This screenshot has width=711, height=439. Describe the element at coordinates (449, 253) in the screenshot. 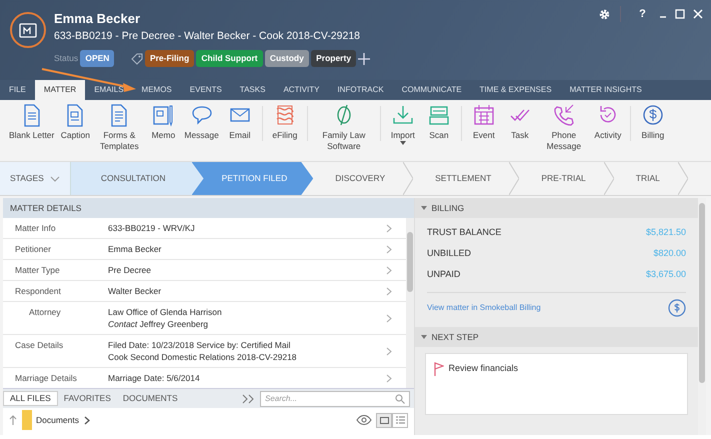

I see `billing-label: UNBILLED` at that location.